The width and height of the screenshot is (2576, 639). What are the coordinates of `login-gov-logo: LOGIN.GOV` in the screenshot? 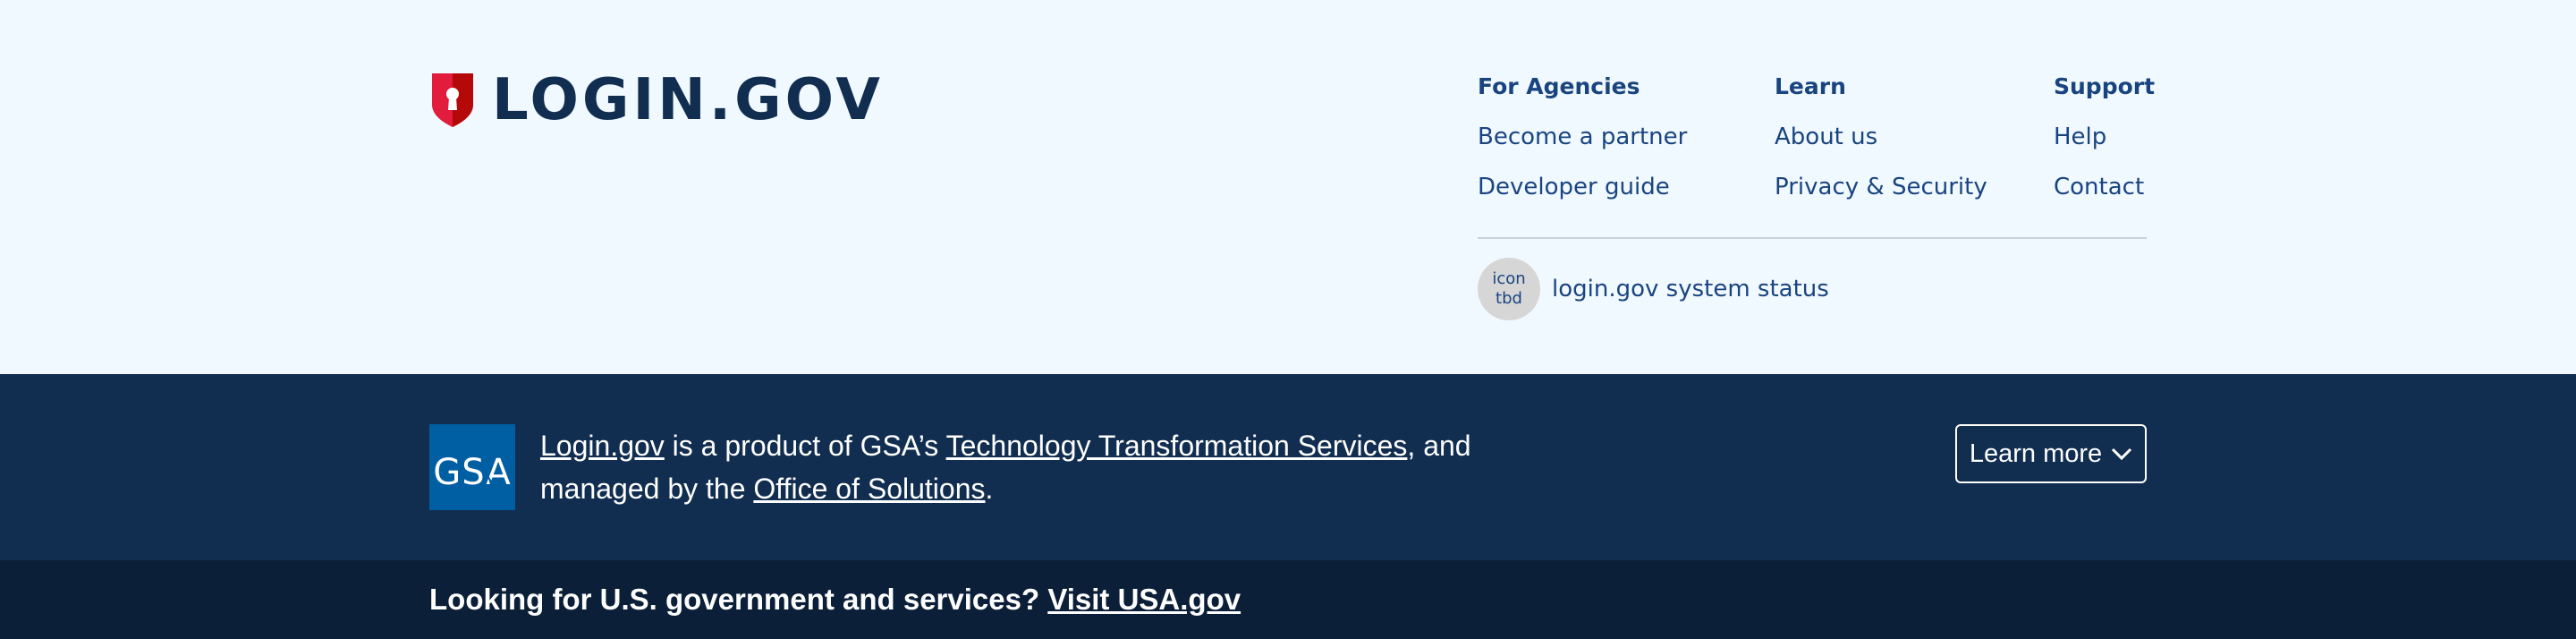 It's located at (656, 100).